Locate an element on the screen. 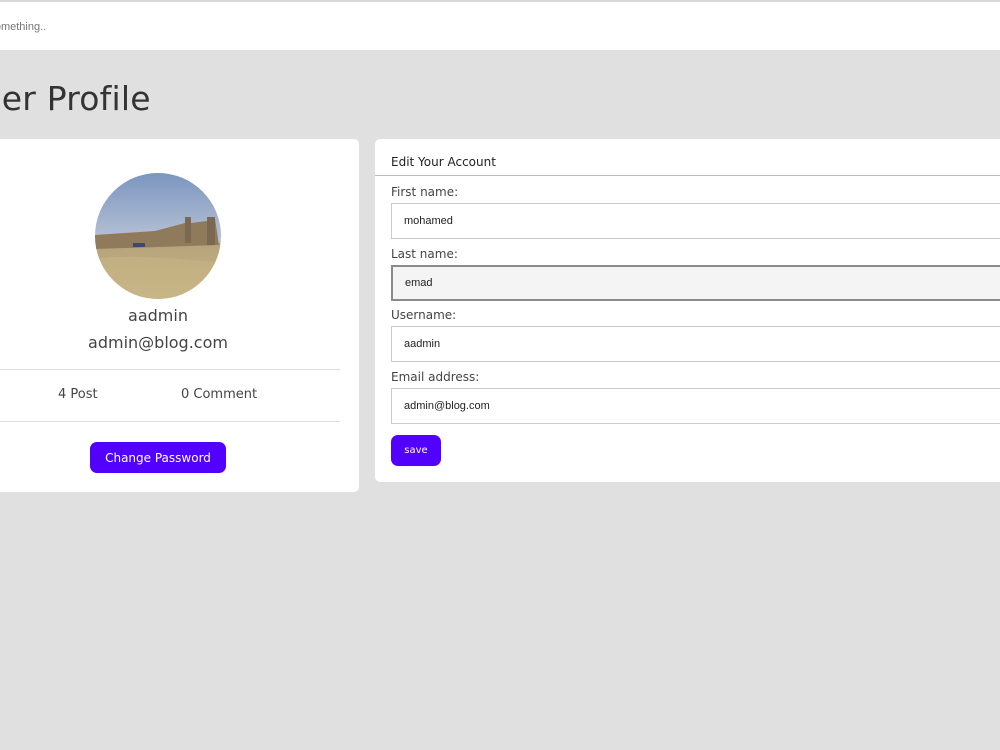 The image size is (1000, 750). edit-account-title: Edit Your Account is located at coordinates (443, 162).